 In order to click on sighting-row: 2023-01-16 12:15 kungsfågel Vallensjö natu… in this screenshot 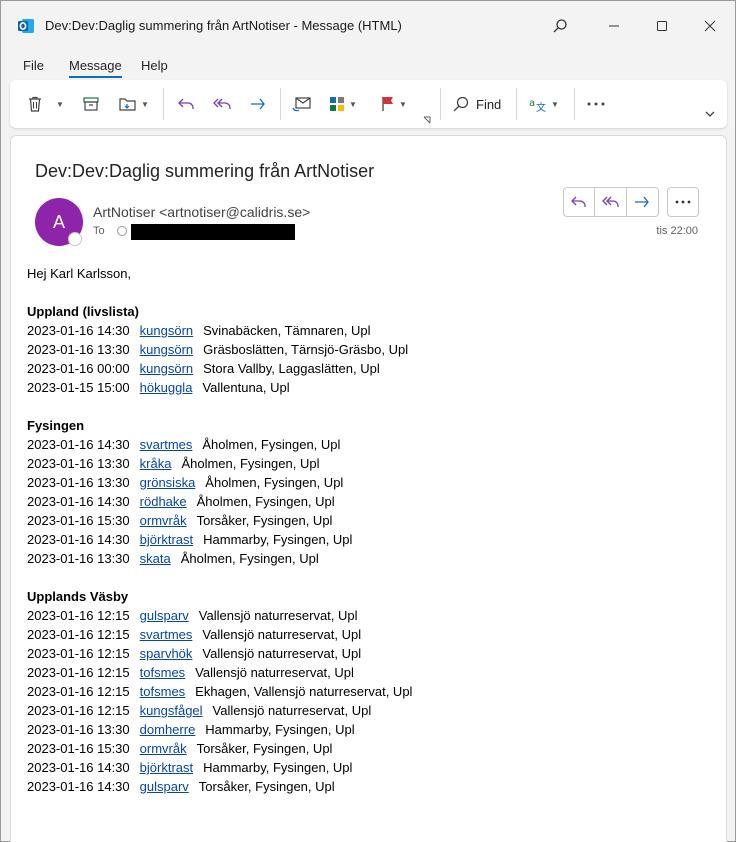, I will do `click(372, 710)`.